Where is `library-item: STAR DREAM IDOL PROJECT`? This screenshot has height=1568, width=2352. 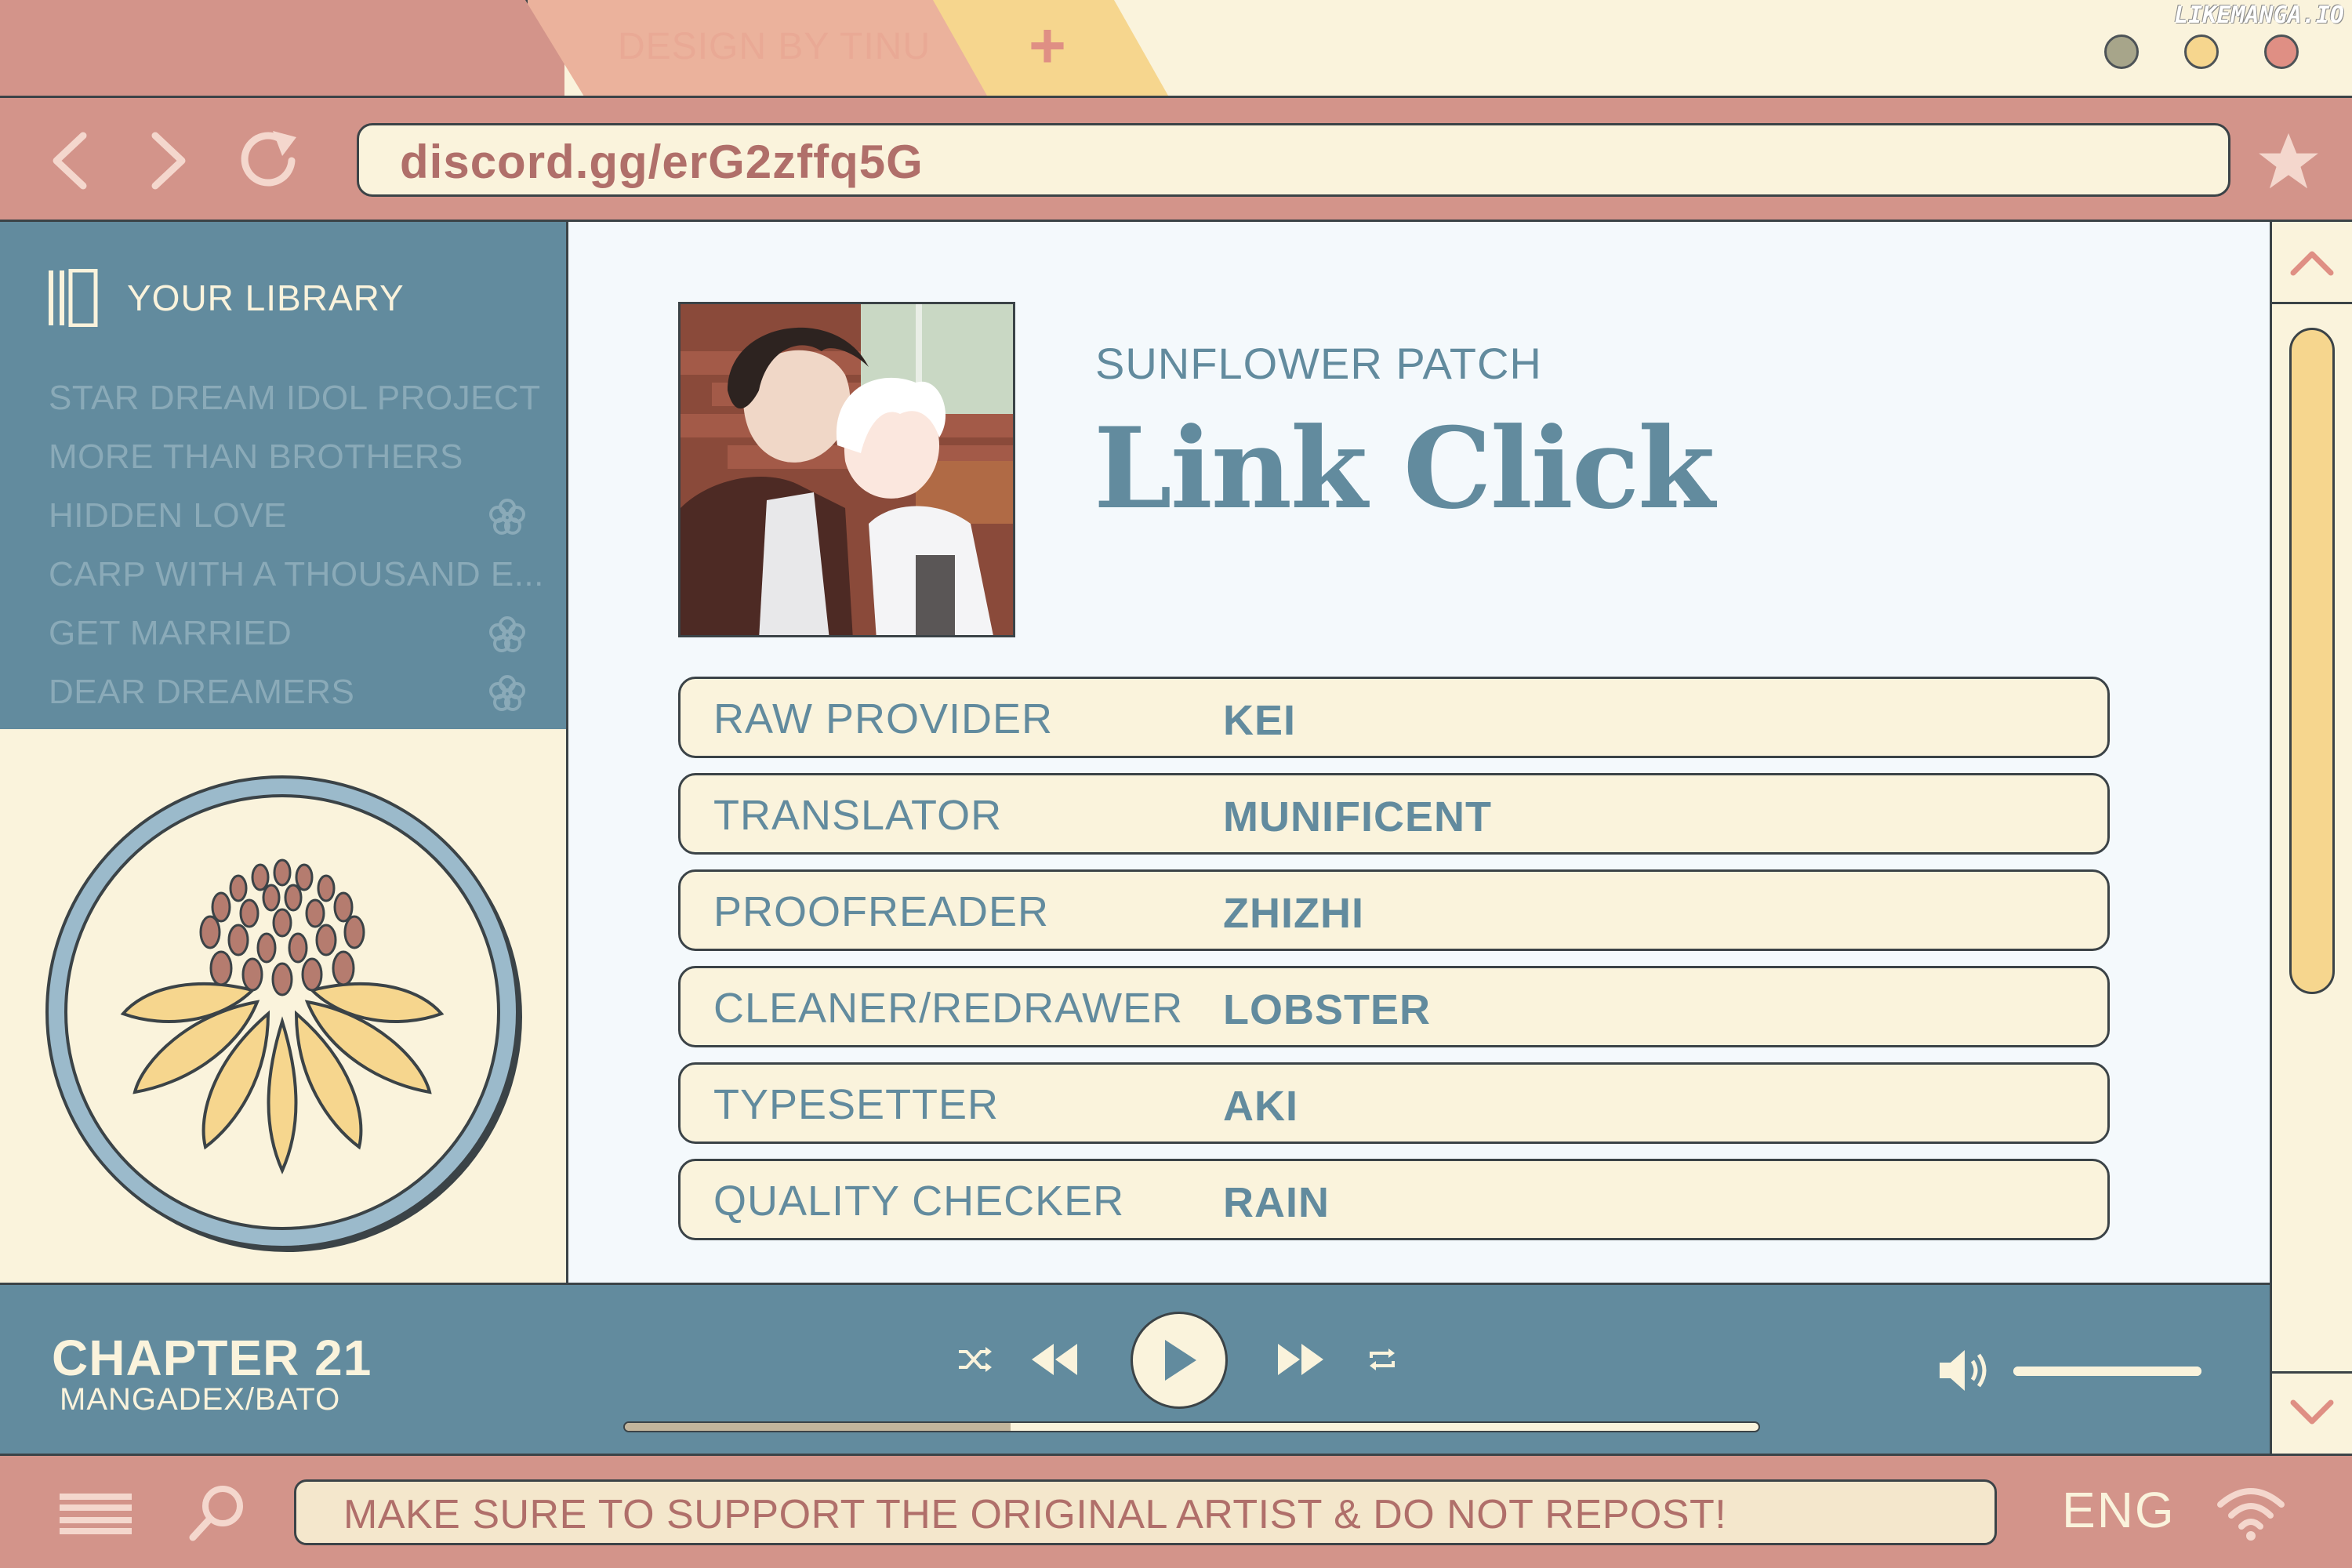 library-item: STAR DREAM IDOL PROJECT is located at coordinates (294, 408).